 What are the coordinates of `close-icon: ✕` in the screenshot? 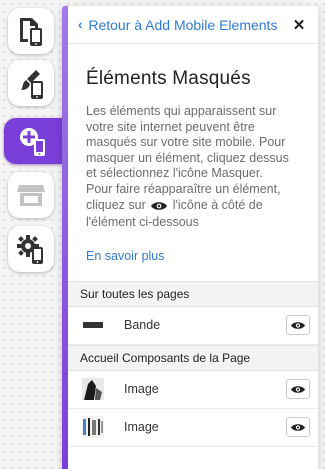 It's located at (299, 25).